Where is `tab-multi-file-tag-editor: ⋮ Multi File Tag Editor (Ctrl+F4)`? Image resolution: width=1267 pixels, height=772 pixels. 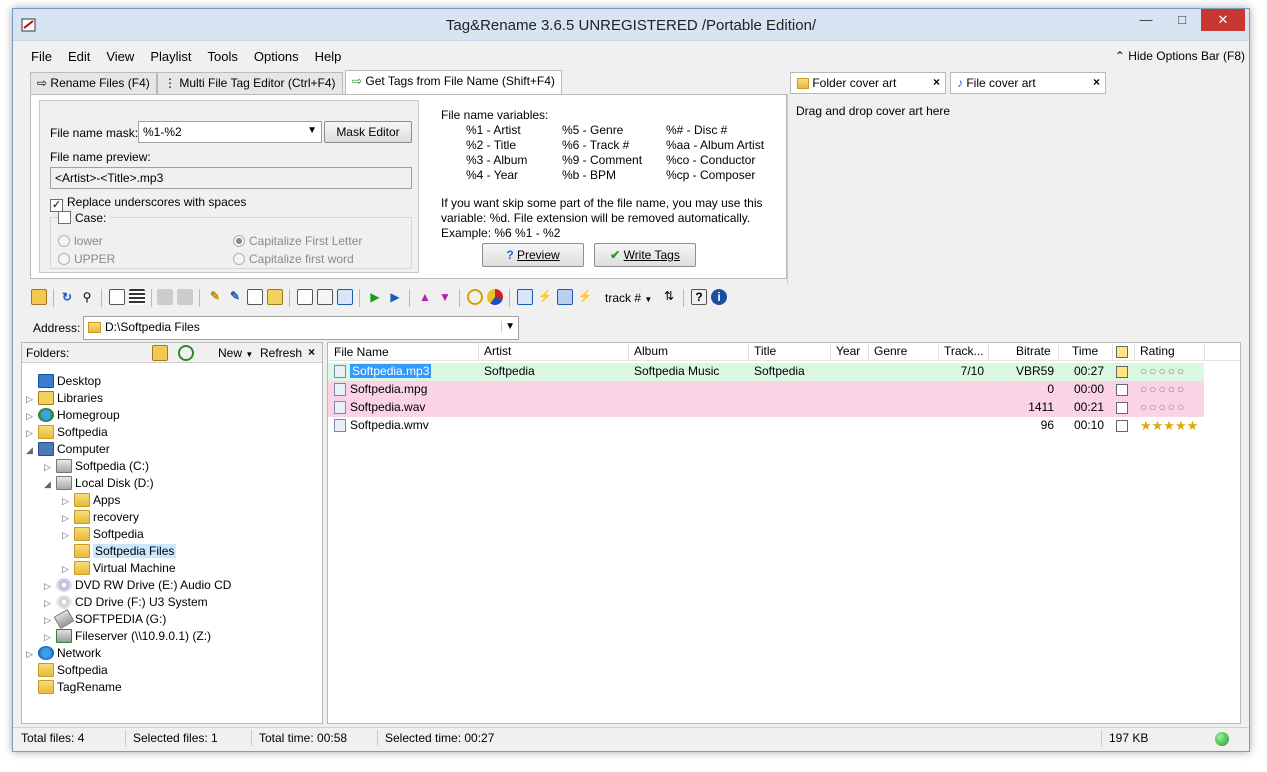 tab-multi-file-tag-editor: ⋮ Multi File Tag Editor (Ctrl+F4) is located at coordinates (250, 83).